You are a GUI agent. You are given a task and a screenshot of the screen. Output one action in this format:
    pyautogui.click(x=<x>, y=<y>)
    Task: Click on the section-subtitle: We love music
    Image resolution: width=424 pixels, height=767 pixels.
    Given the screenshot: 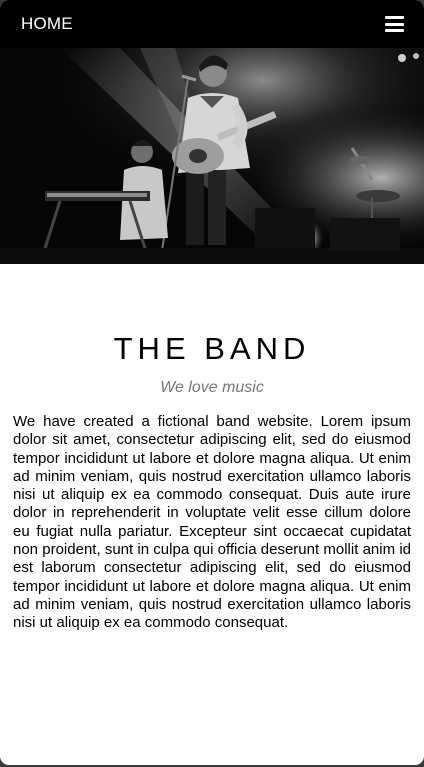 What is the action you would take?
    pyautogui.click(x=212, y=387)
    